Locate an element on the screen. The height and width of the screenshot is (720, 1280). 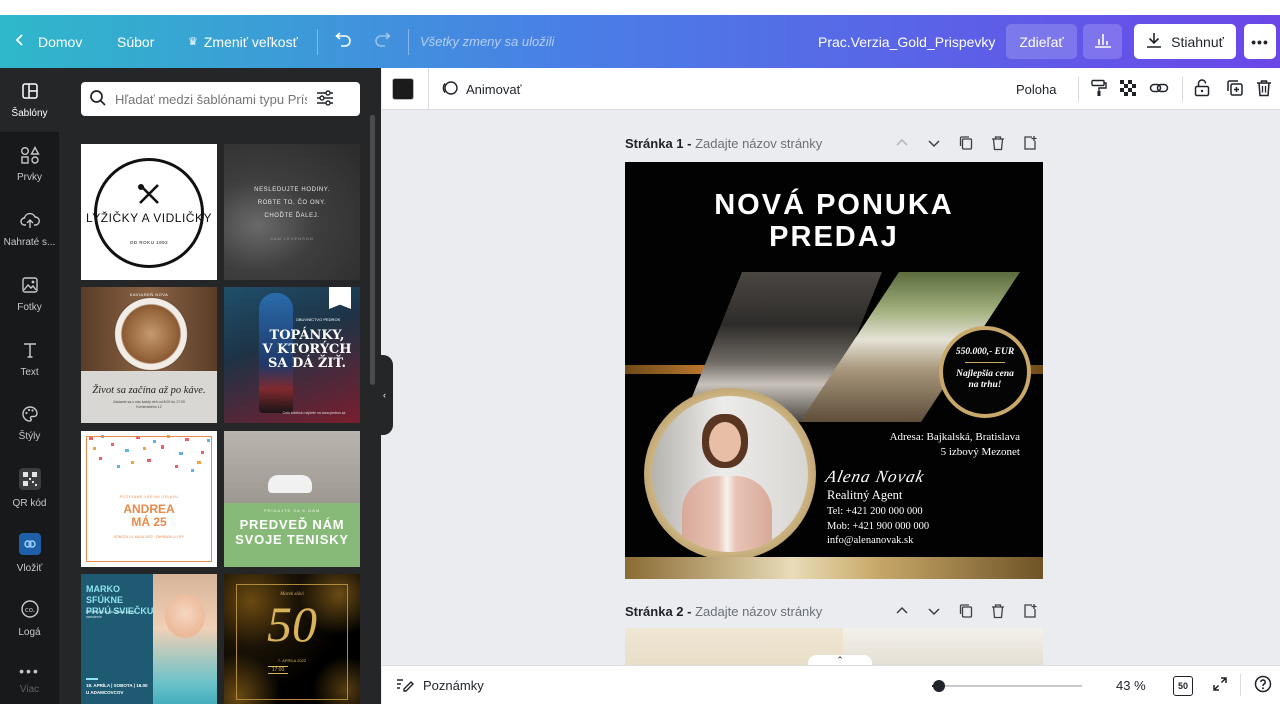
share-button: Zdieľať is located at coordinates (1041, 41).